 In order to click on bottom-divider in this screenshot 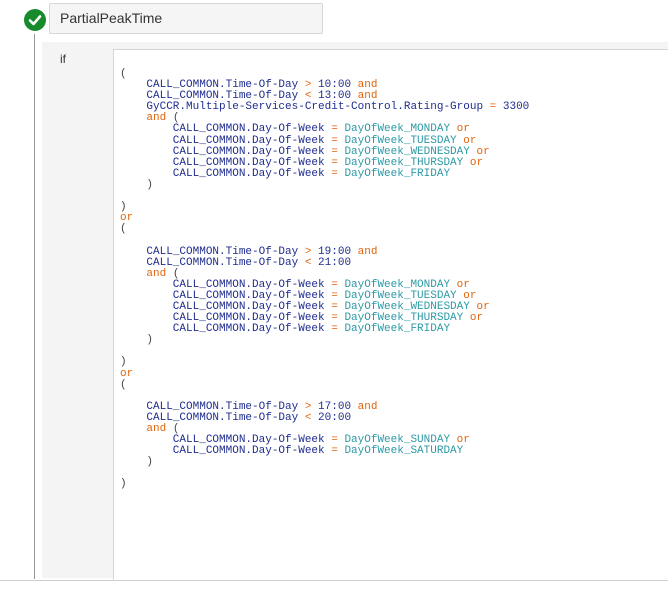, I will do `click(334, 580)`.